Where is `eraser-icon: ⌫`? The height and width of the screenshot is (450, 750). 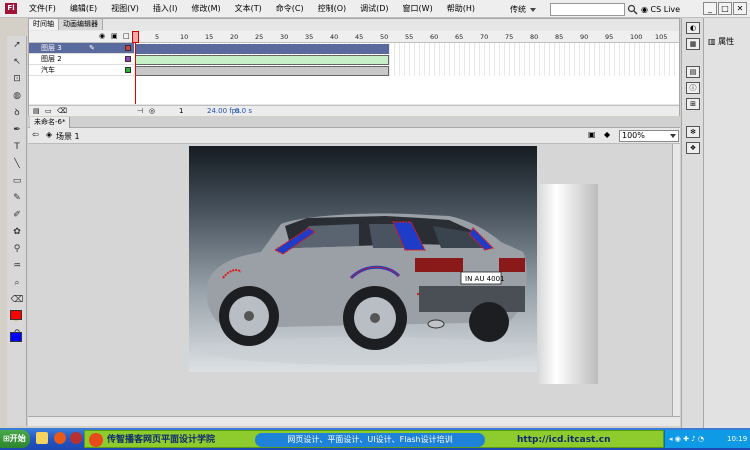 eraser-icon: ⌫ is located at coordinates (17, 300).